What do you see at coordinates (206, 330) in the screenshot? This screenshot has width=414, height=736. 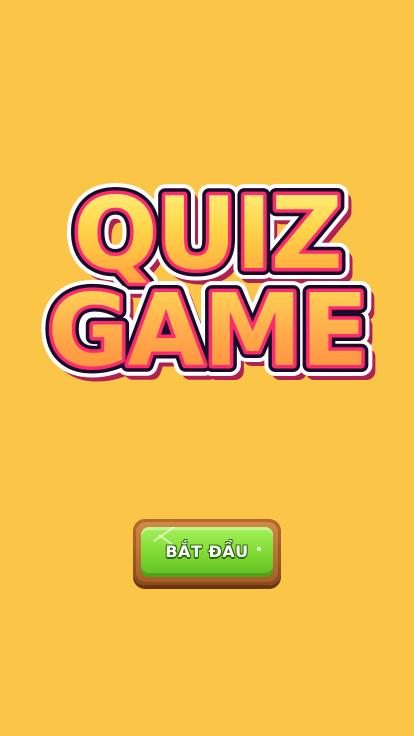 I see `svg-text: GAME` at bounding box center [206, 330].